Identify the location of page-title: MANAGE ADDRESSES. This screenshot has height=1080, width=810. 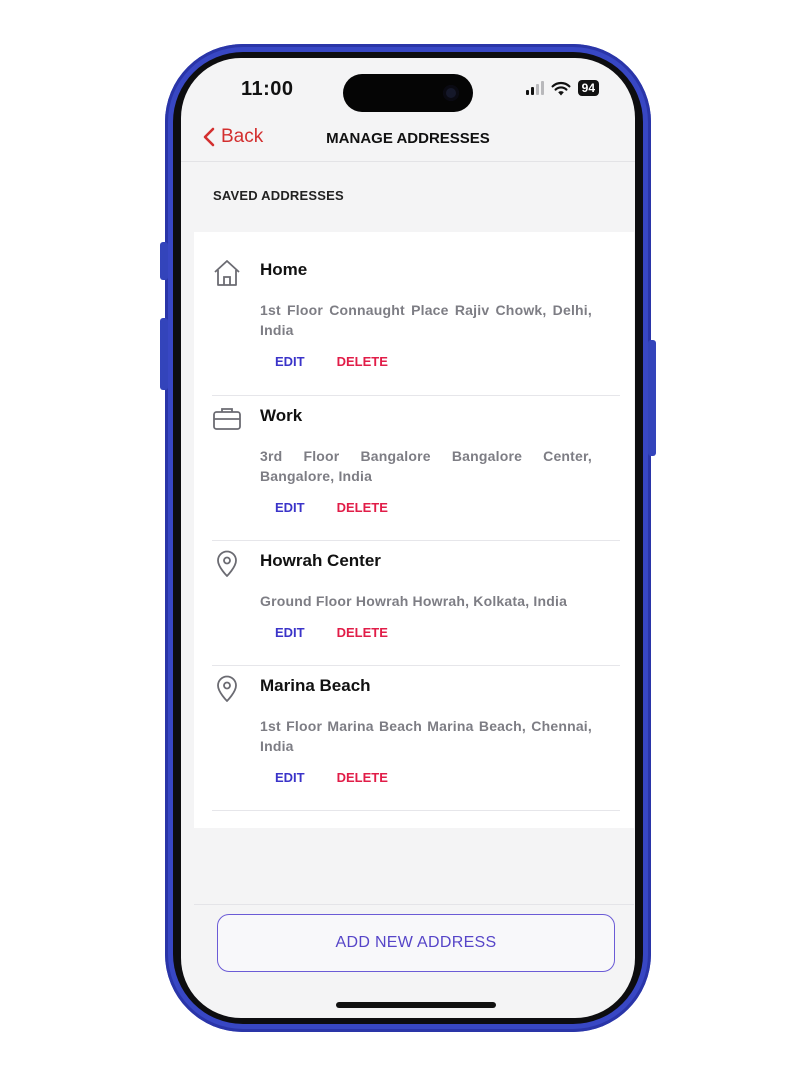
(408, 138).